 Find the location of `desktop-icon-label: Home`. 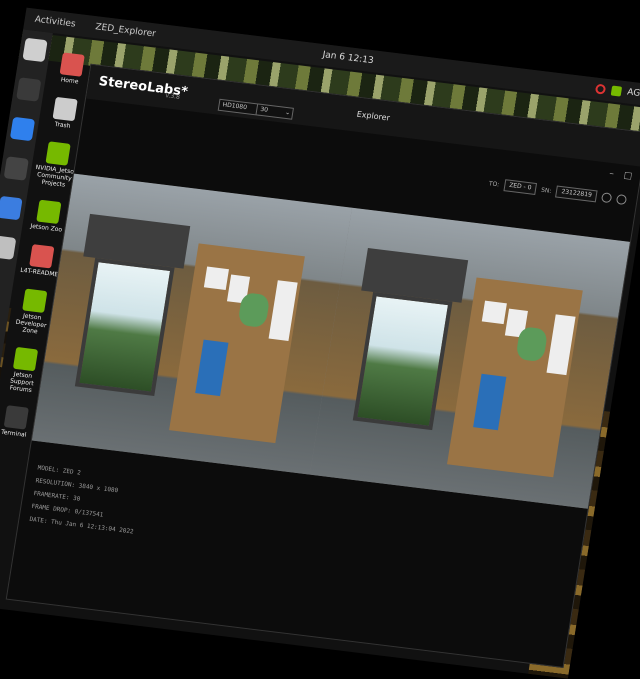

desktop-icon-label: Home is located at coordinates (69, 81).